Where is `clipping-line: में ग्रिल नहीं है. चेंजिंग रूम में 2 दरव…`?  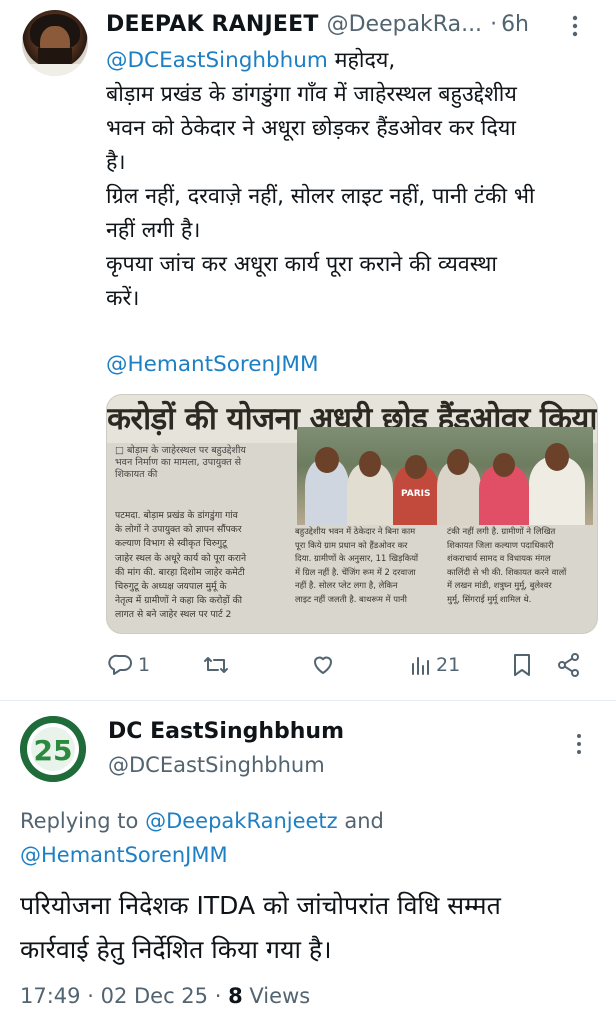
clipping-line: में ग्रिल नहीं है. चेंजिंग रूम में 2 दरव… is located at coordinates (355, 571).